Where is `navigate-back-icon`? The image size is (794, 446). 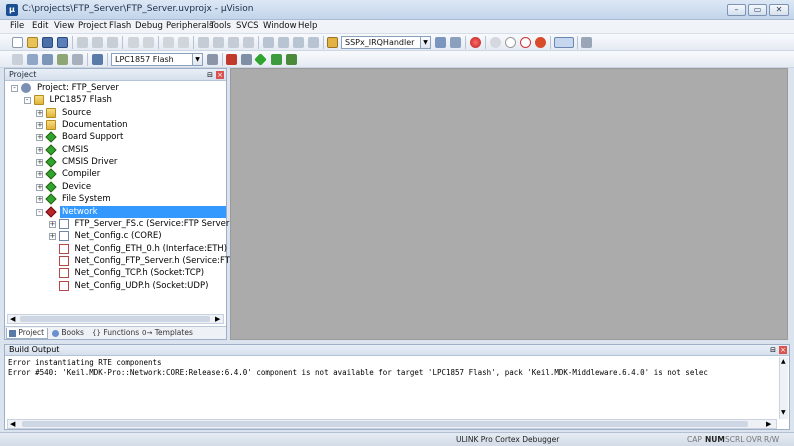
navigate-back-icon is located at coordinates (168, 42).